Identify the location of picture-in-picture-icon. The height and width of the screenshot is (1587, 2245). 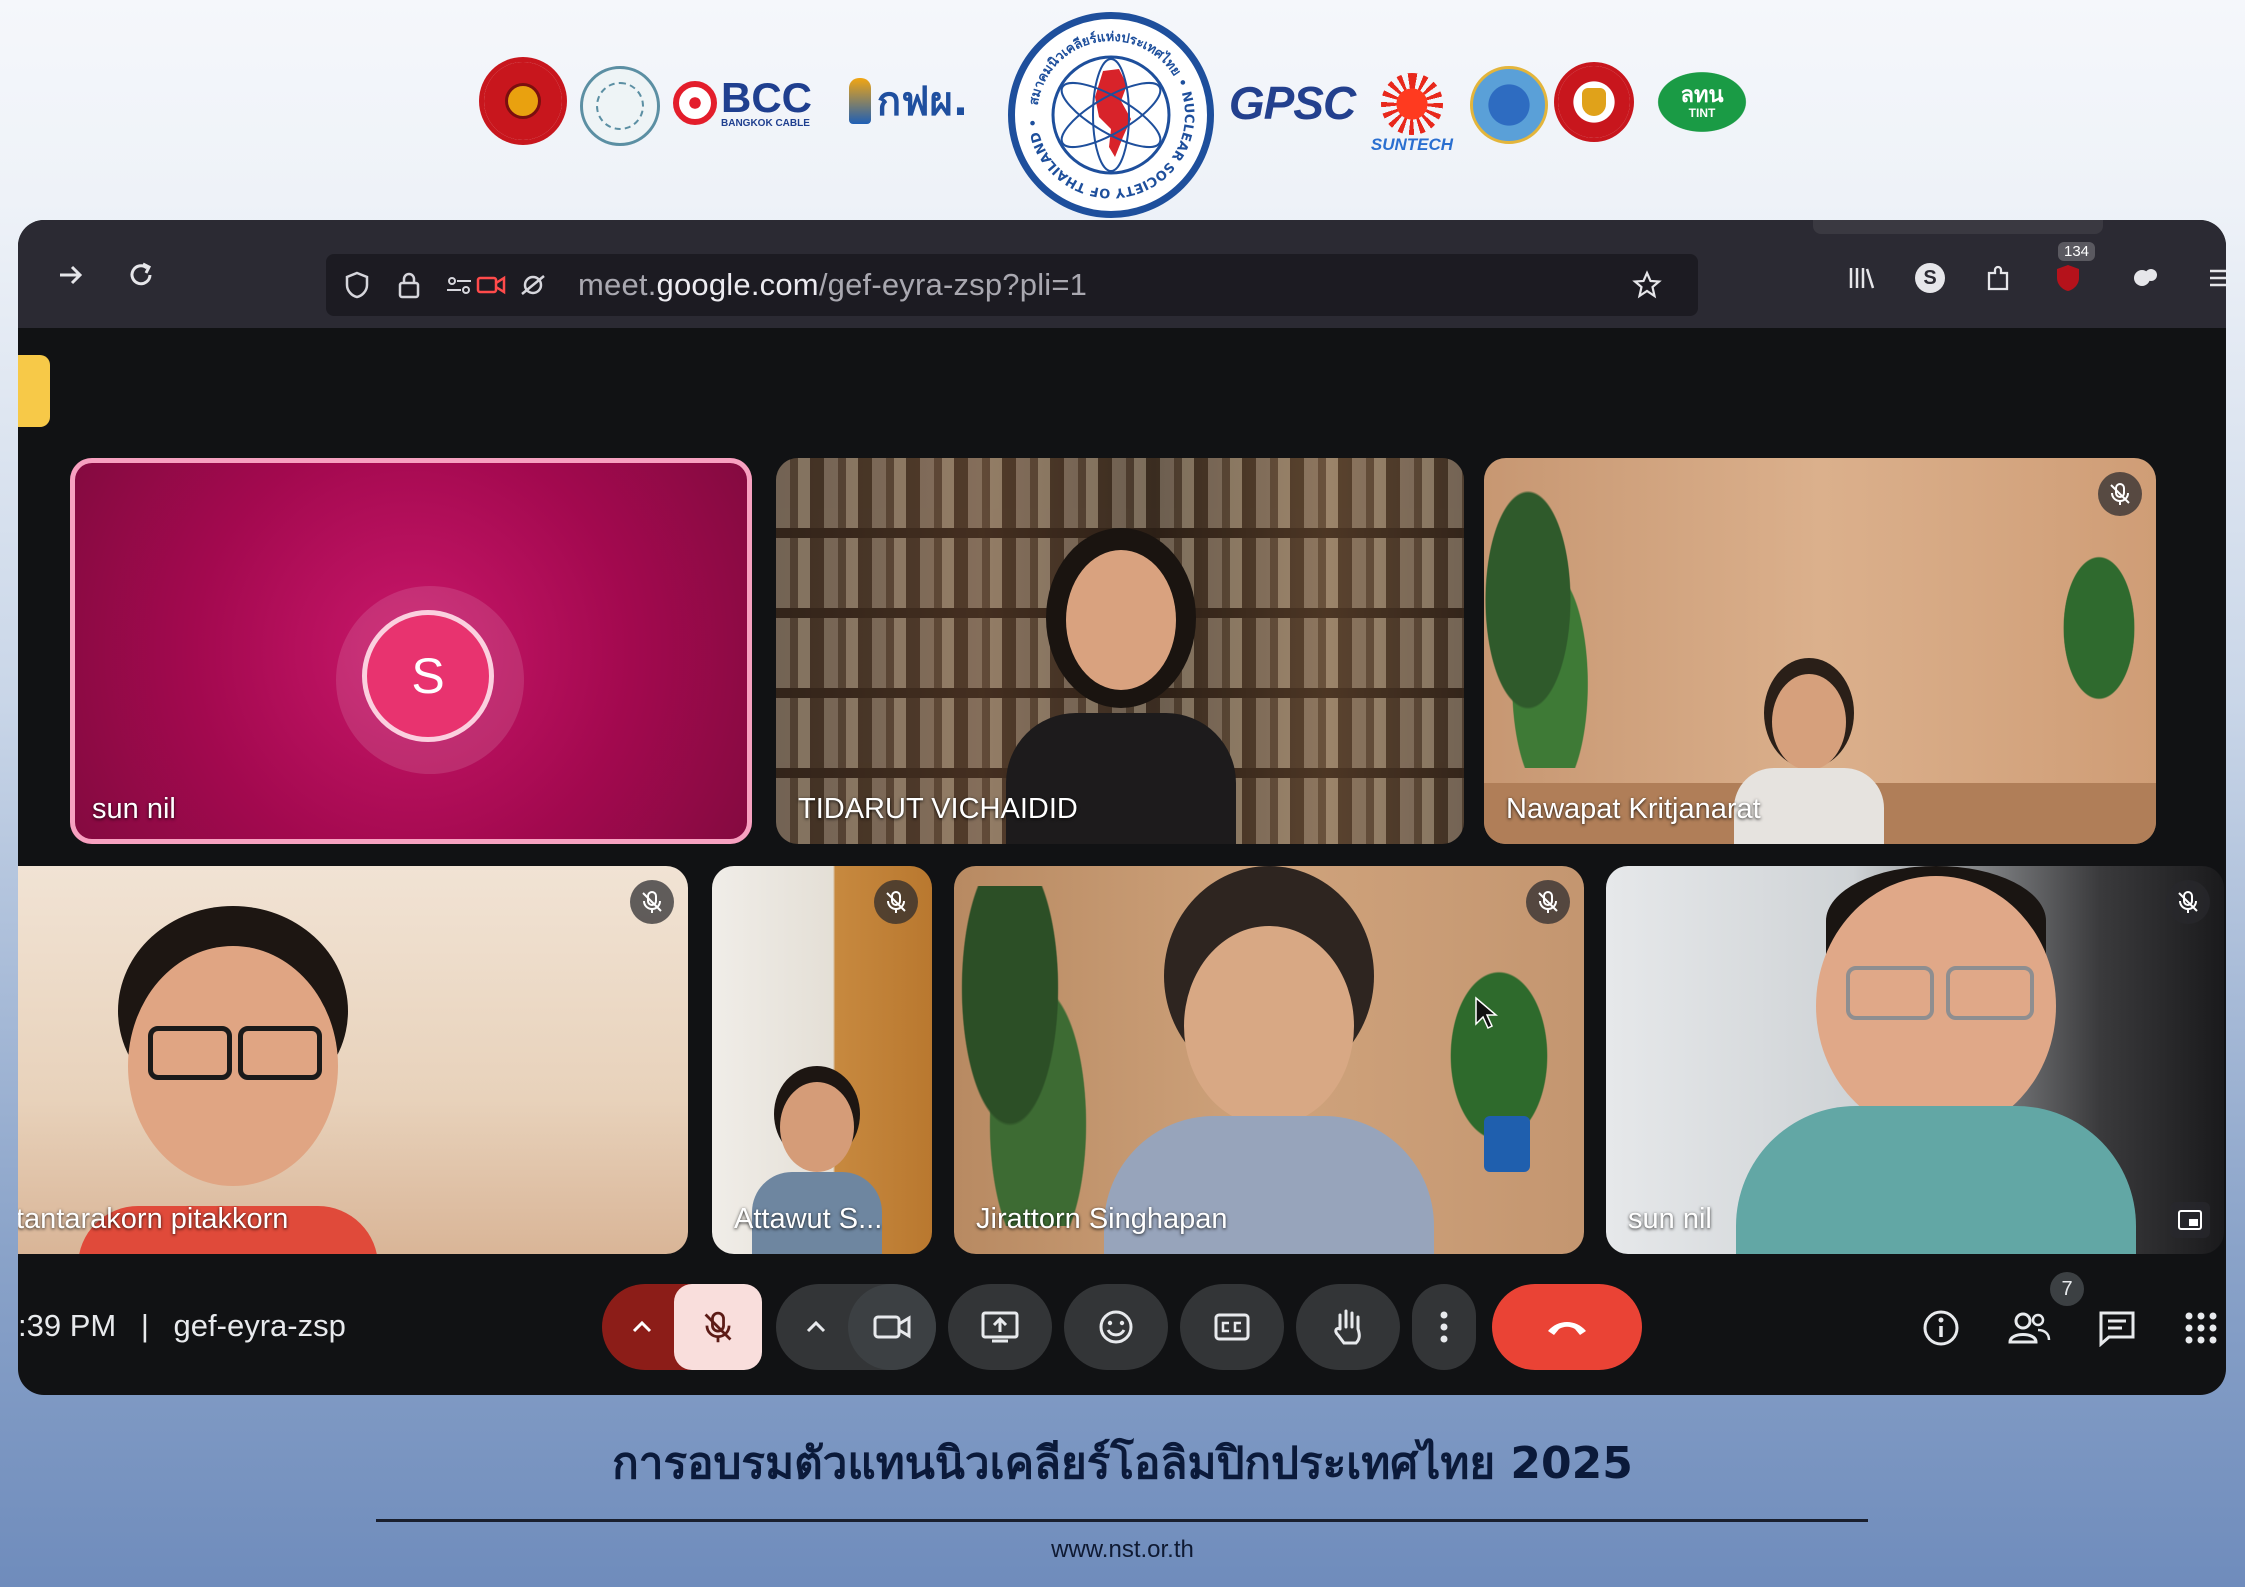
(2190, 1220).